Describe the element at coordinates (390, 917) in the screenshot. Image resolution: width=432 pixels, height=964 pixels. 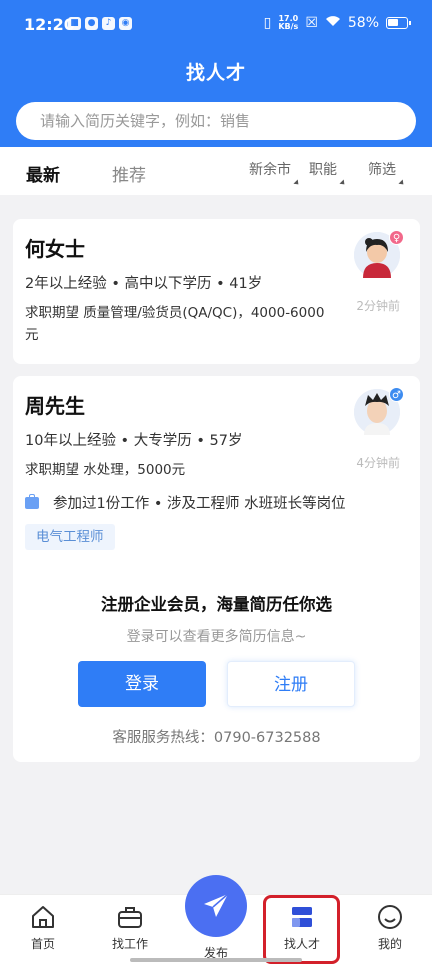
I see `smile-icon` at that location.